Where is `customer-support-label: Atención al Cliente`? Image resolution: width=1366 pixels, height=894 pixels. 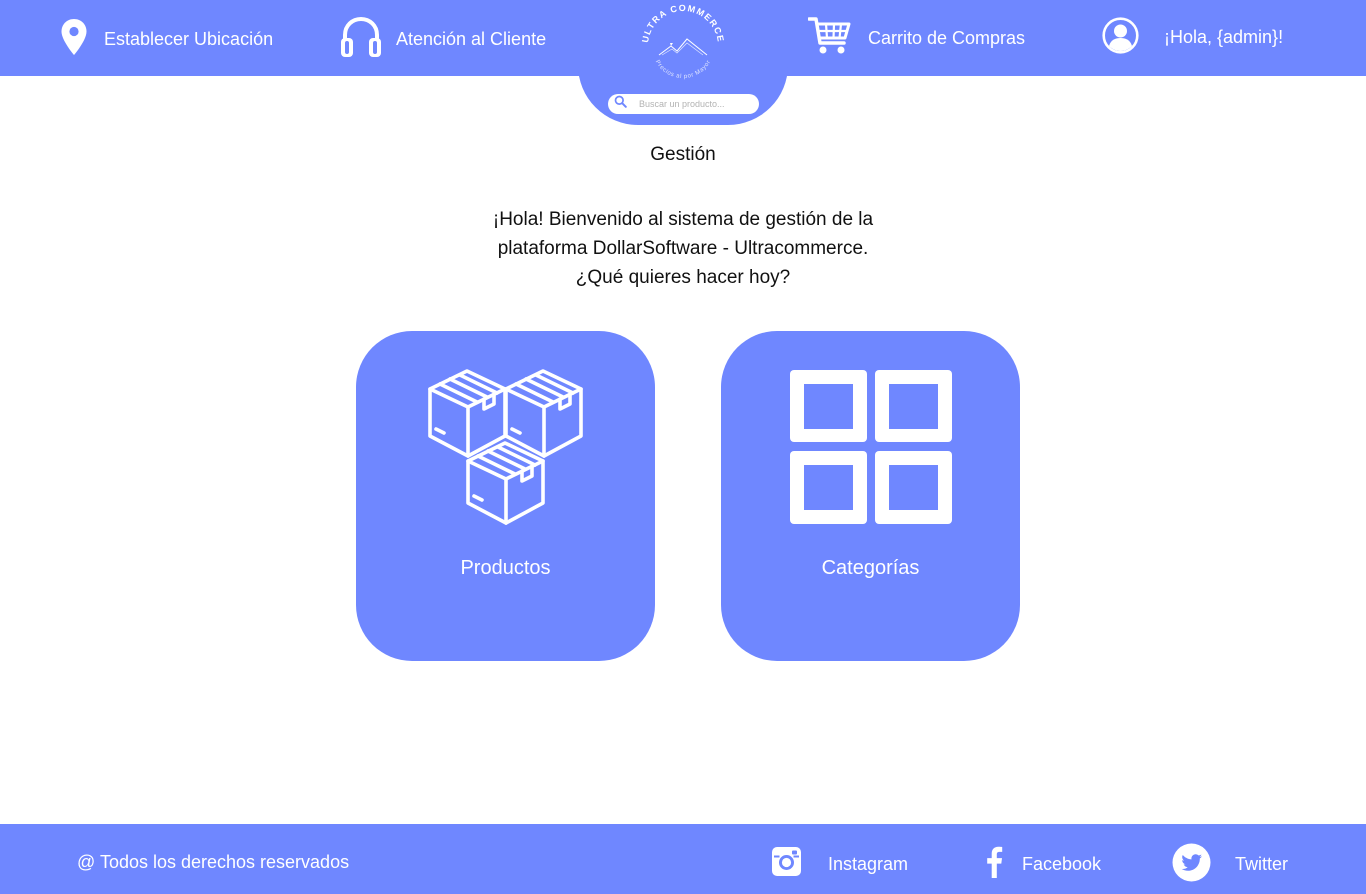
customer-support-label: Atención al Cliente is located at coordinates (471, 39).